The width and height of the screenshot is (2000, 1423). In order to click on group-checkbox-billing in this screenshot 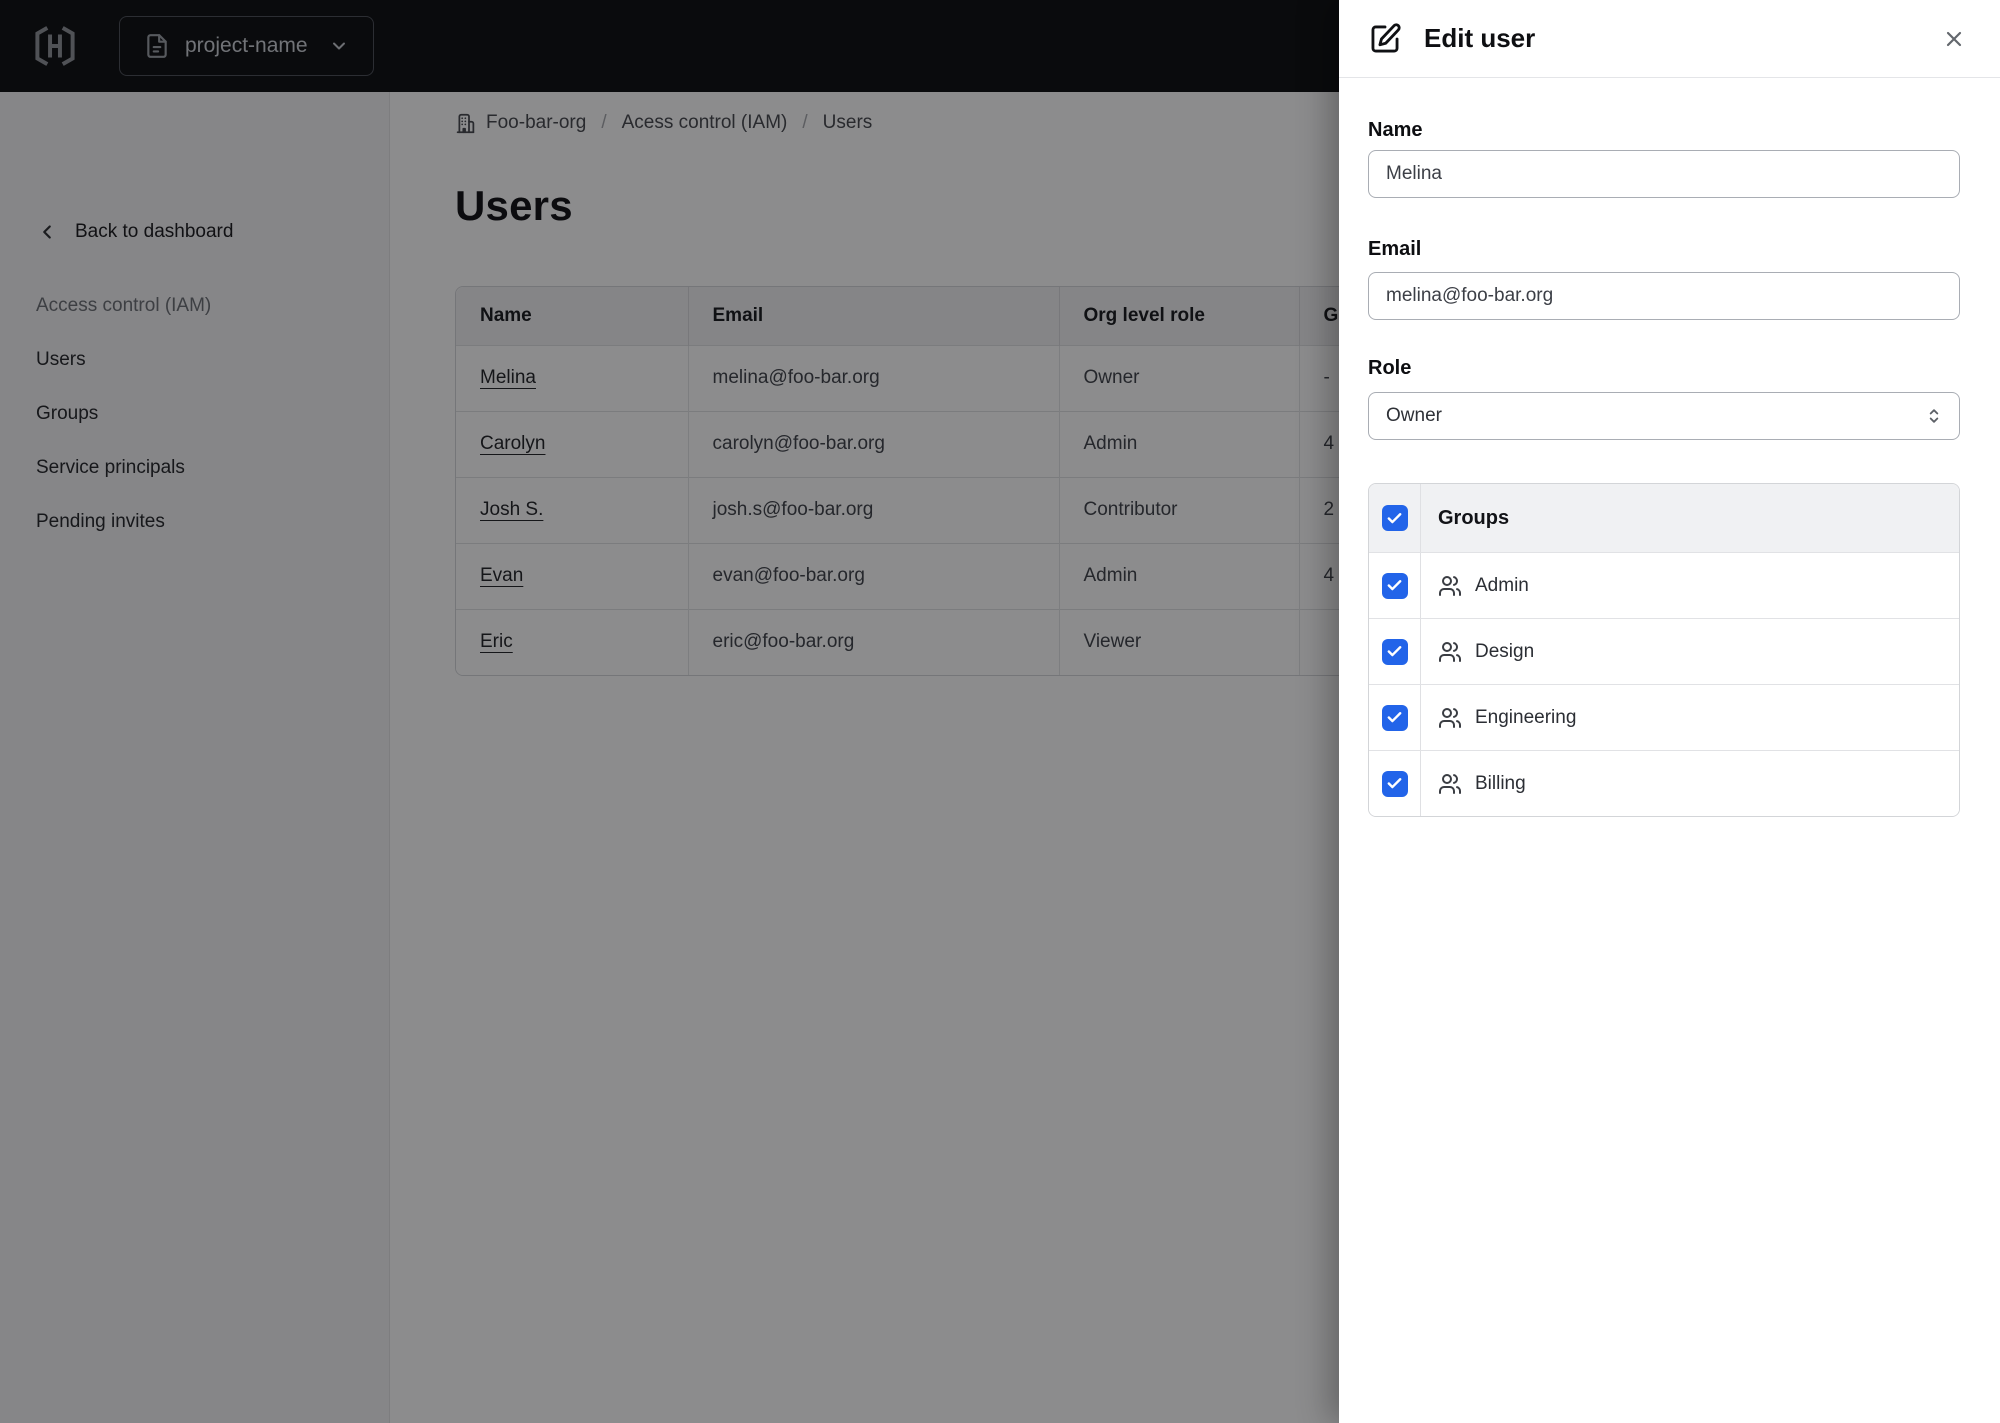, I will do `click(1394, 783)`.